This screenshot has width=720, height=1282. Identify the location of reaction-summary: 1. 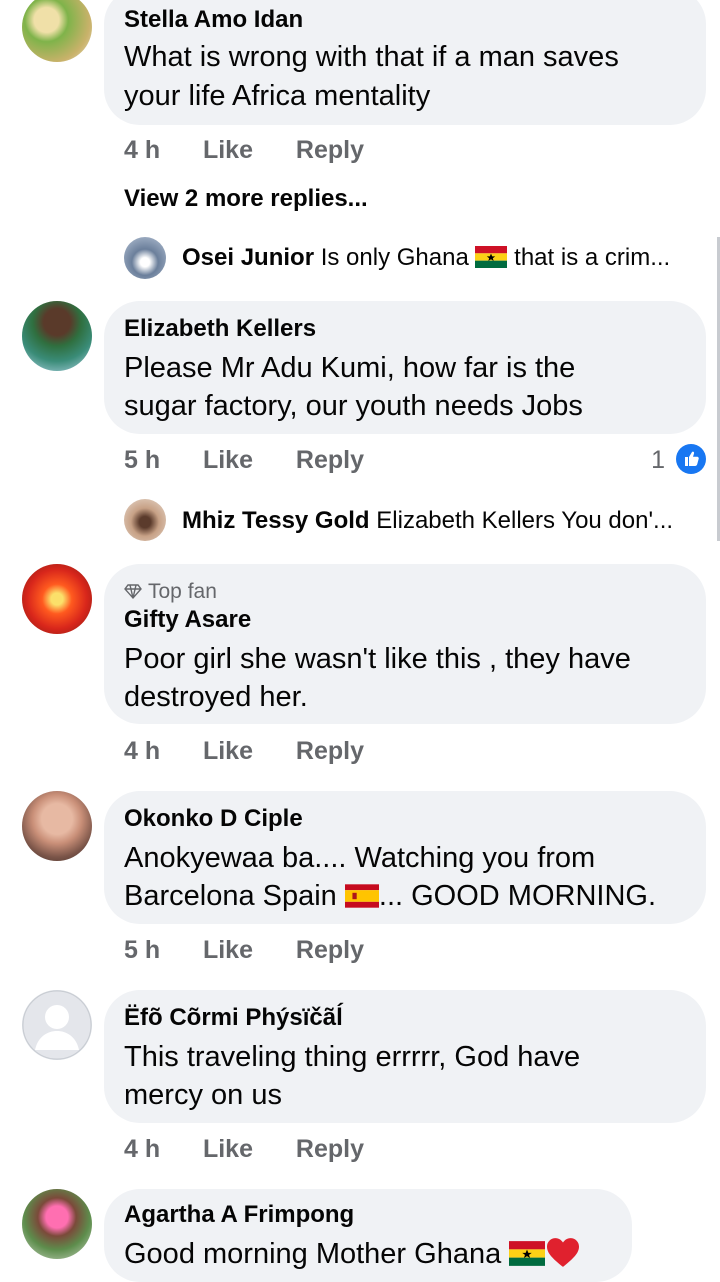
(678, 459).